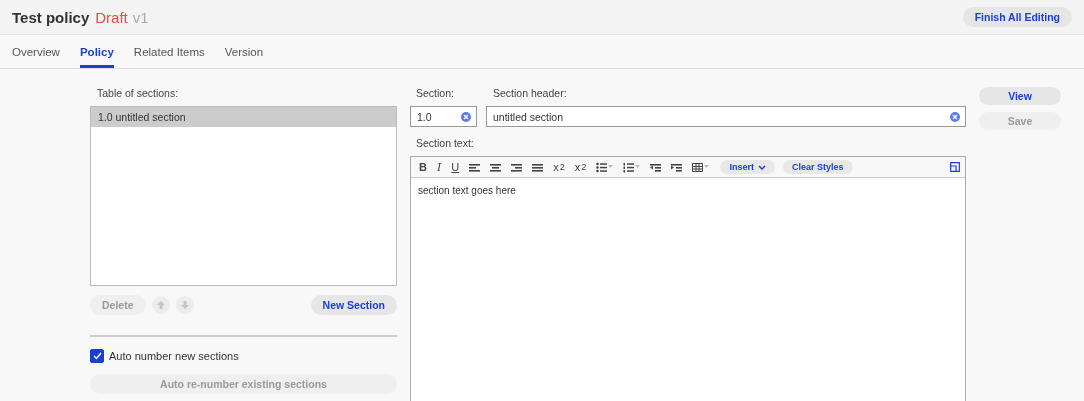  What do you see at coordinates (439, 167) in the screenshot?
I see `italic-button: I` at bounding box center [439, 167].